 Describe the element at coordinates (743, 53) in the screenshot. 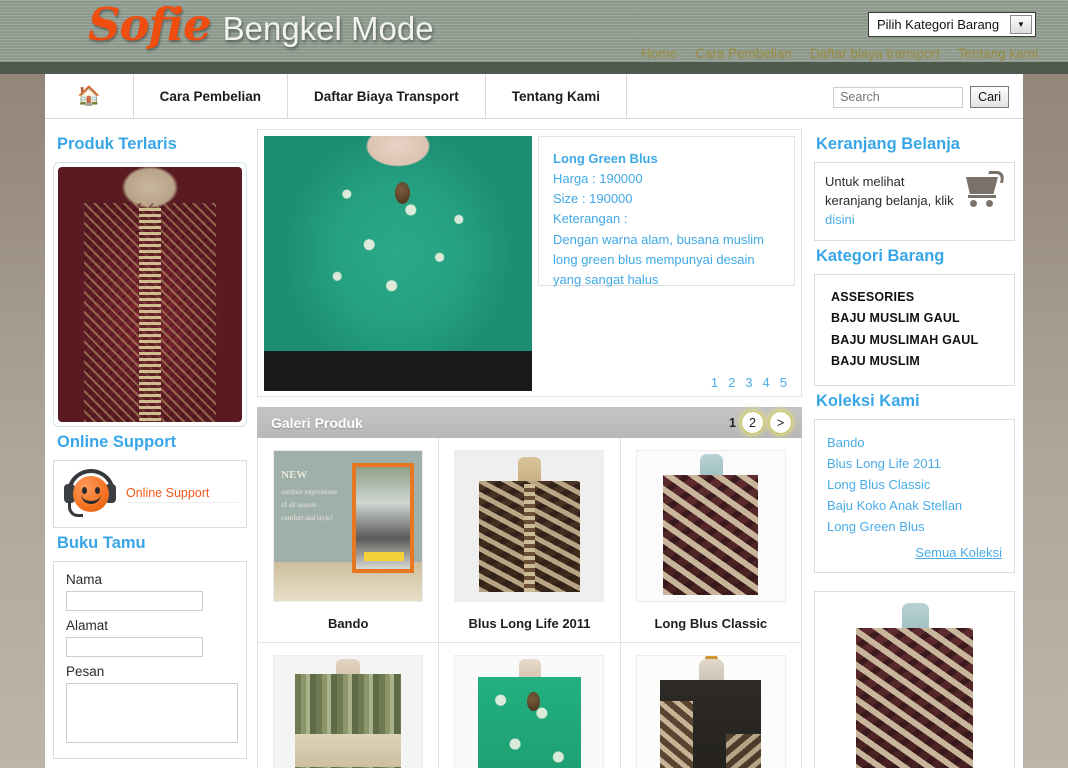

I see `top-nav-item-cara-pembelian: Cara Pembelian` at that location.